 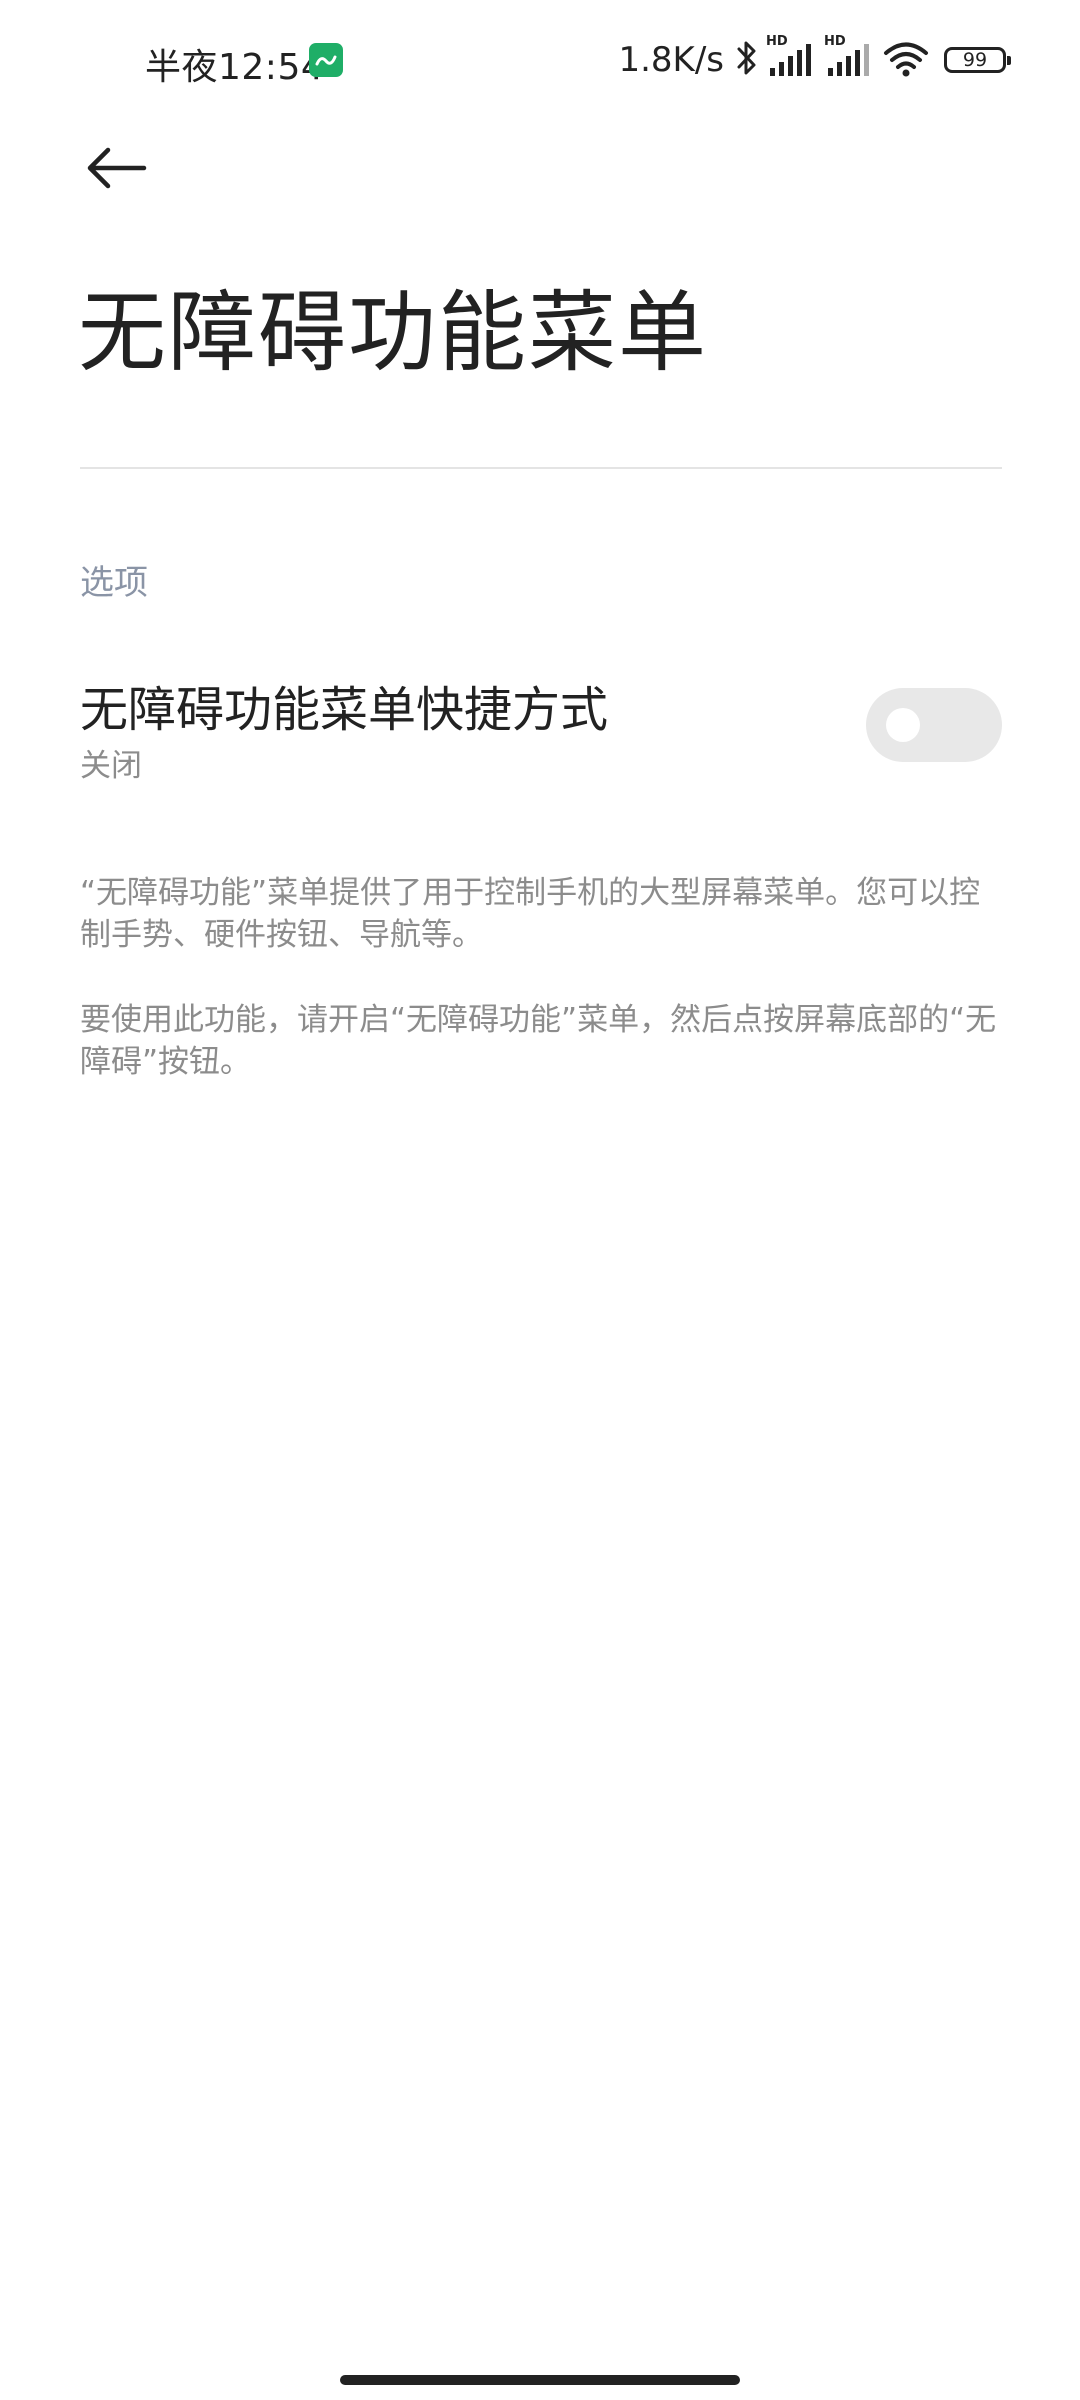 What do you see at coordinates (934, 725) in the screenshot?
I see `shortcut-toggle` at bounding box center [934, 725].